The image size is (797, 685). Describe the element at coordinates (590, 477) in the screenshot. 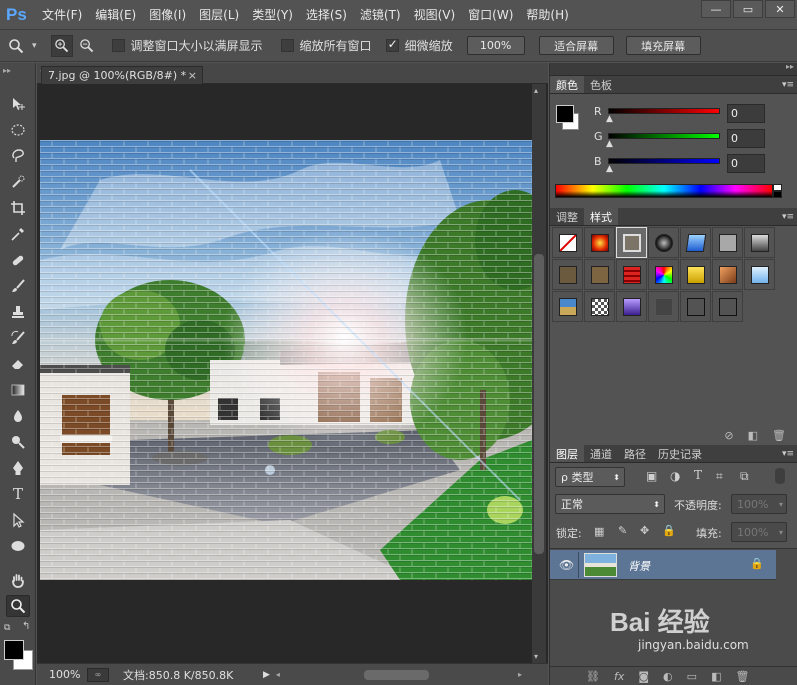

I see `layer-filter-select: ρ 类型 ⬍` at that location.